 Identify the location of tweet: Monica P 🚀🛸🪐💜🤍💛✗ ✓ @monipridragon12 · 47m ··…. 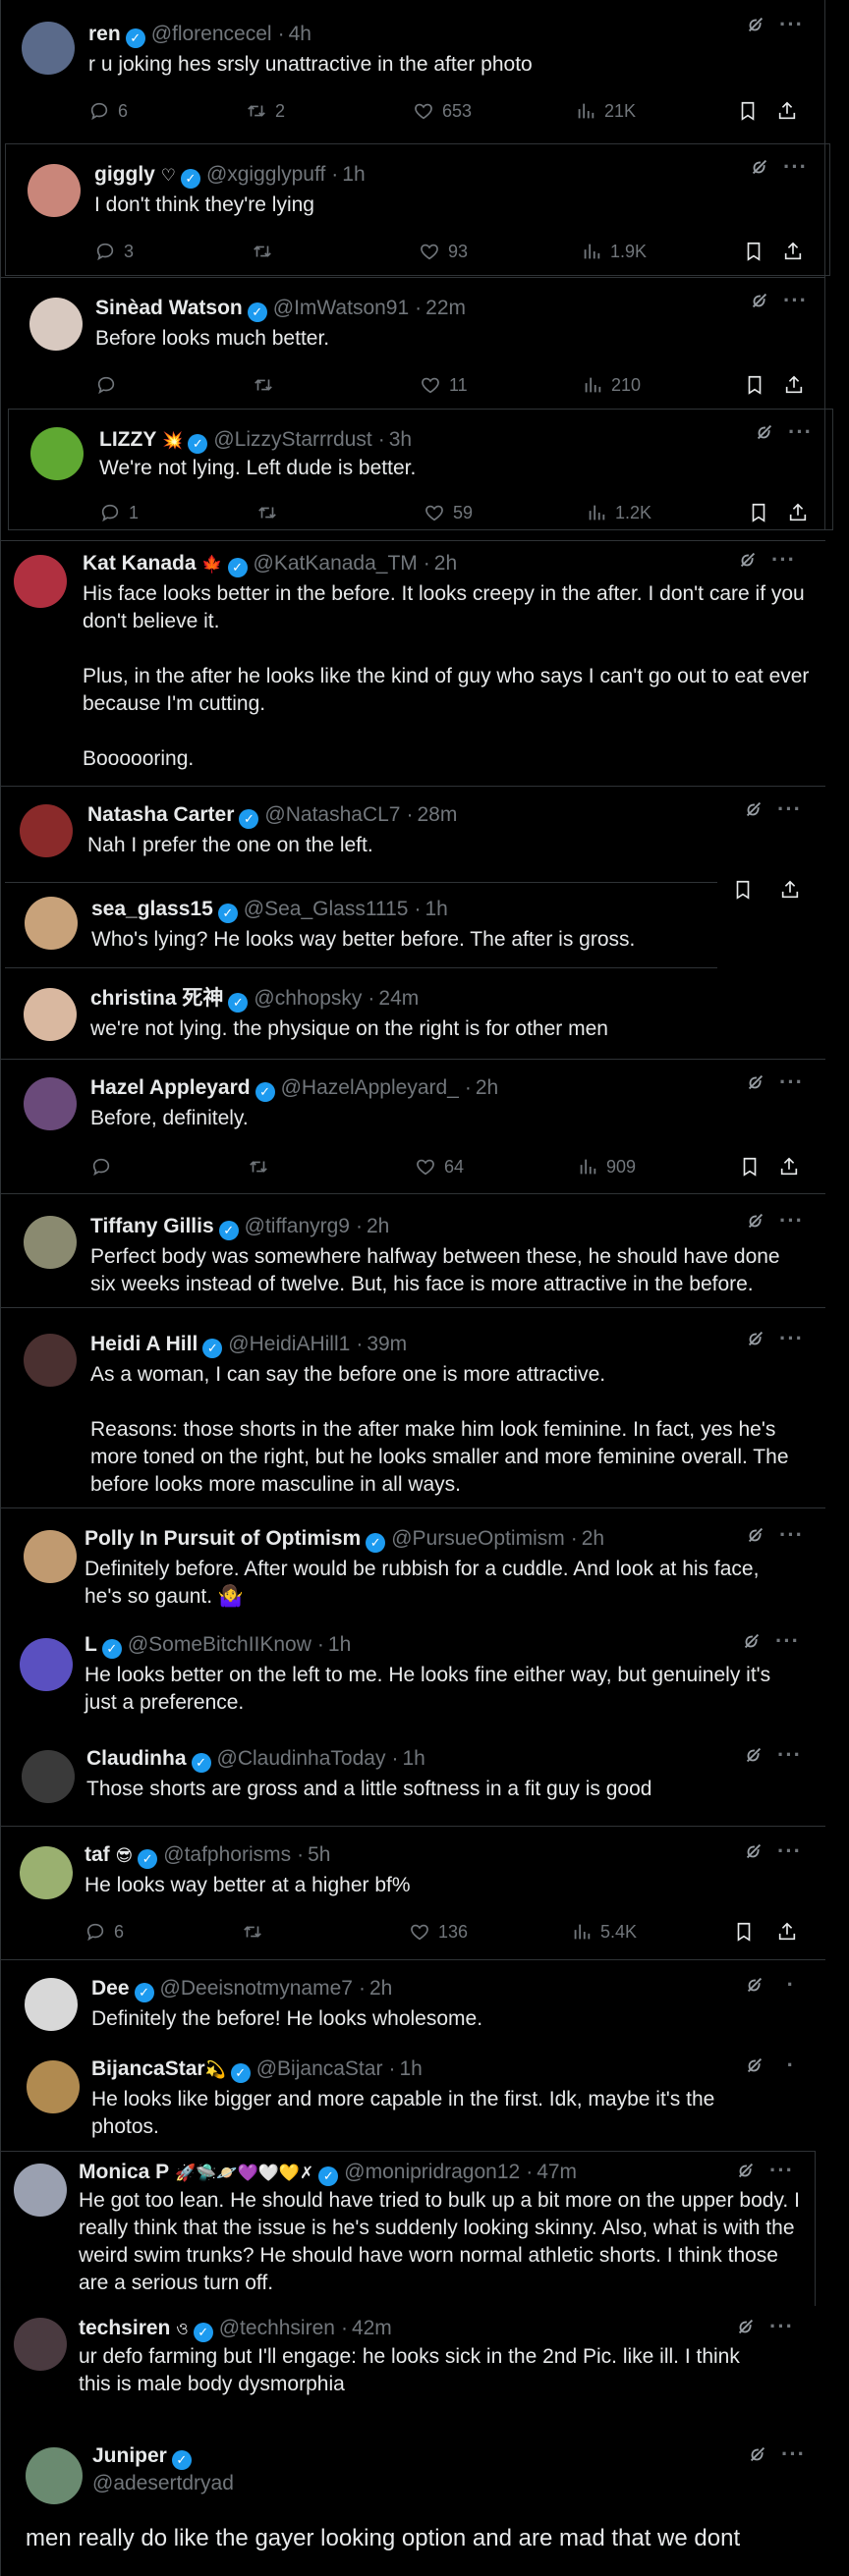
(408, 2228).